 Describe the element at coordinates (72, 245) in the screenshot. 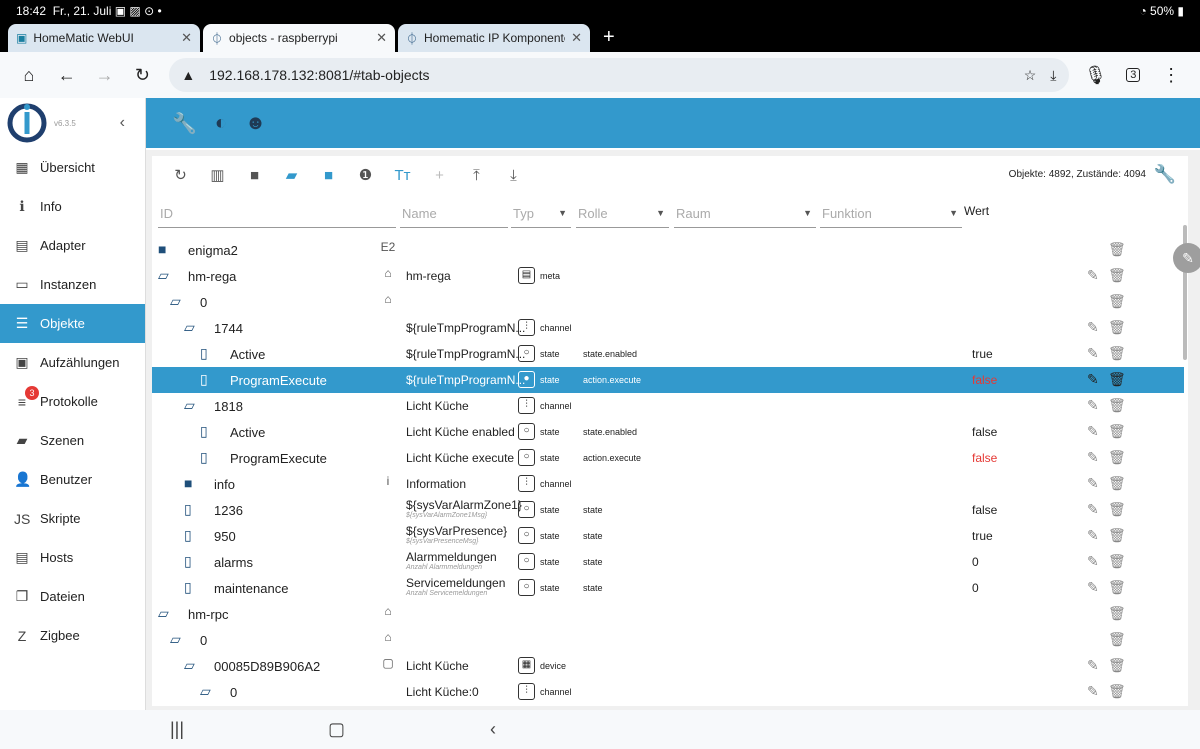

I see `sidebar-item-adapter: ▤ Adapter` at that location.